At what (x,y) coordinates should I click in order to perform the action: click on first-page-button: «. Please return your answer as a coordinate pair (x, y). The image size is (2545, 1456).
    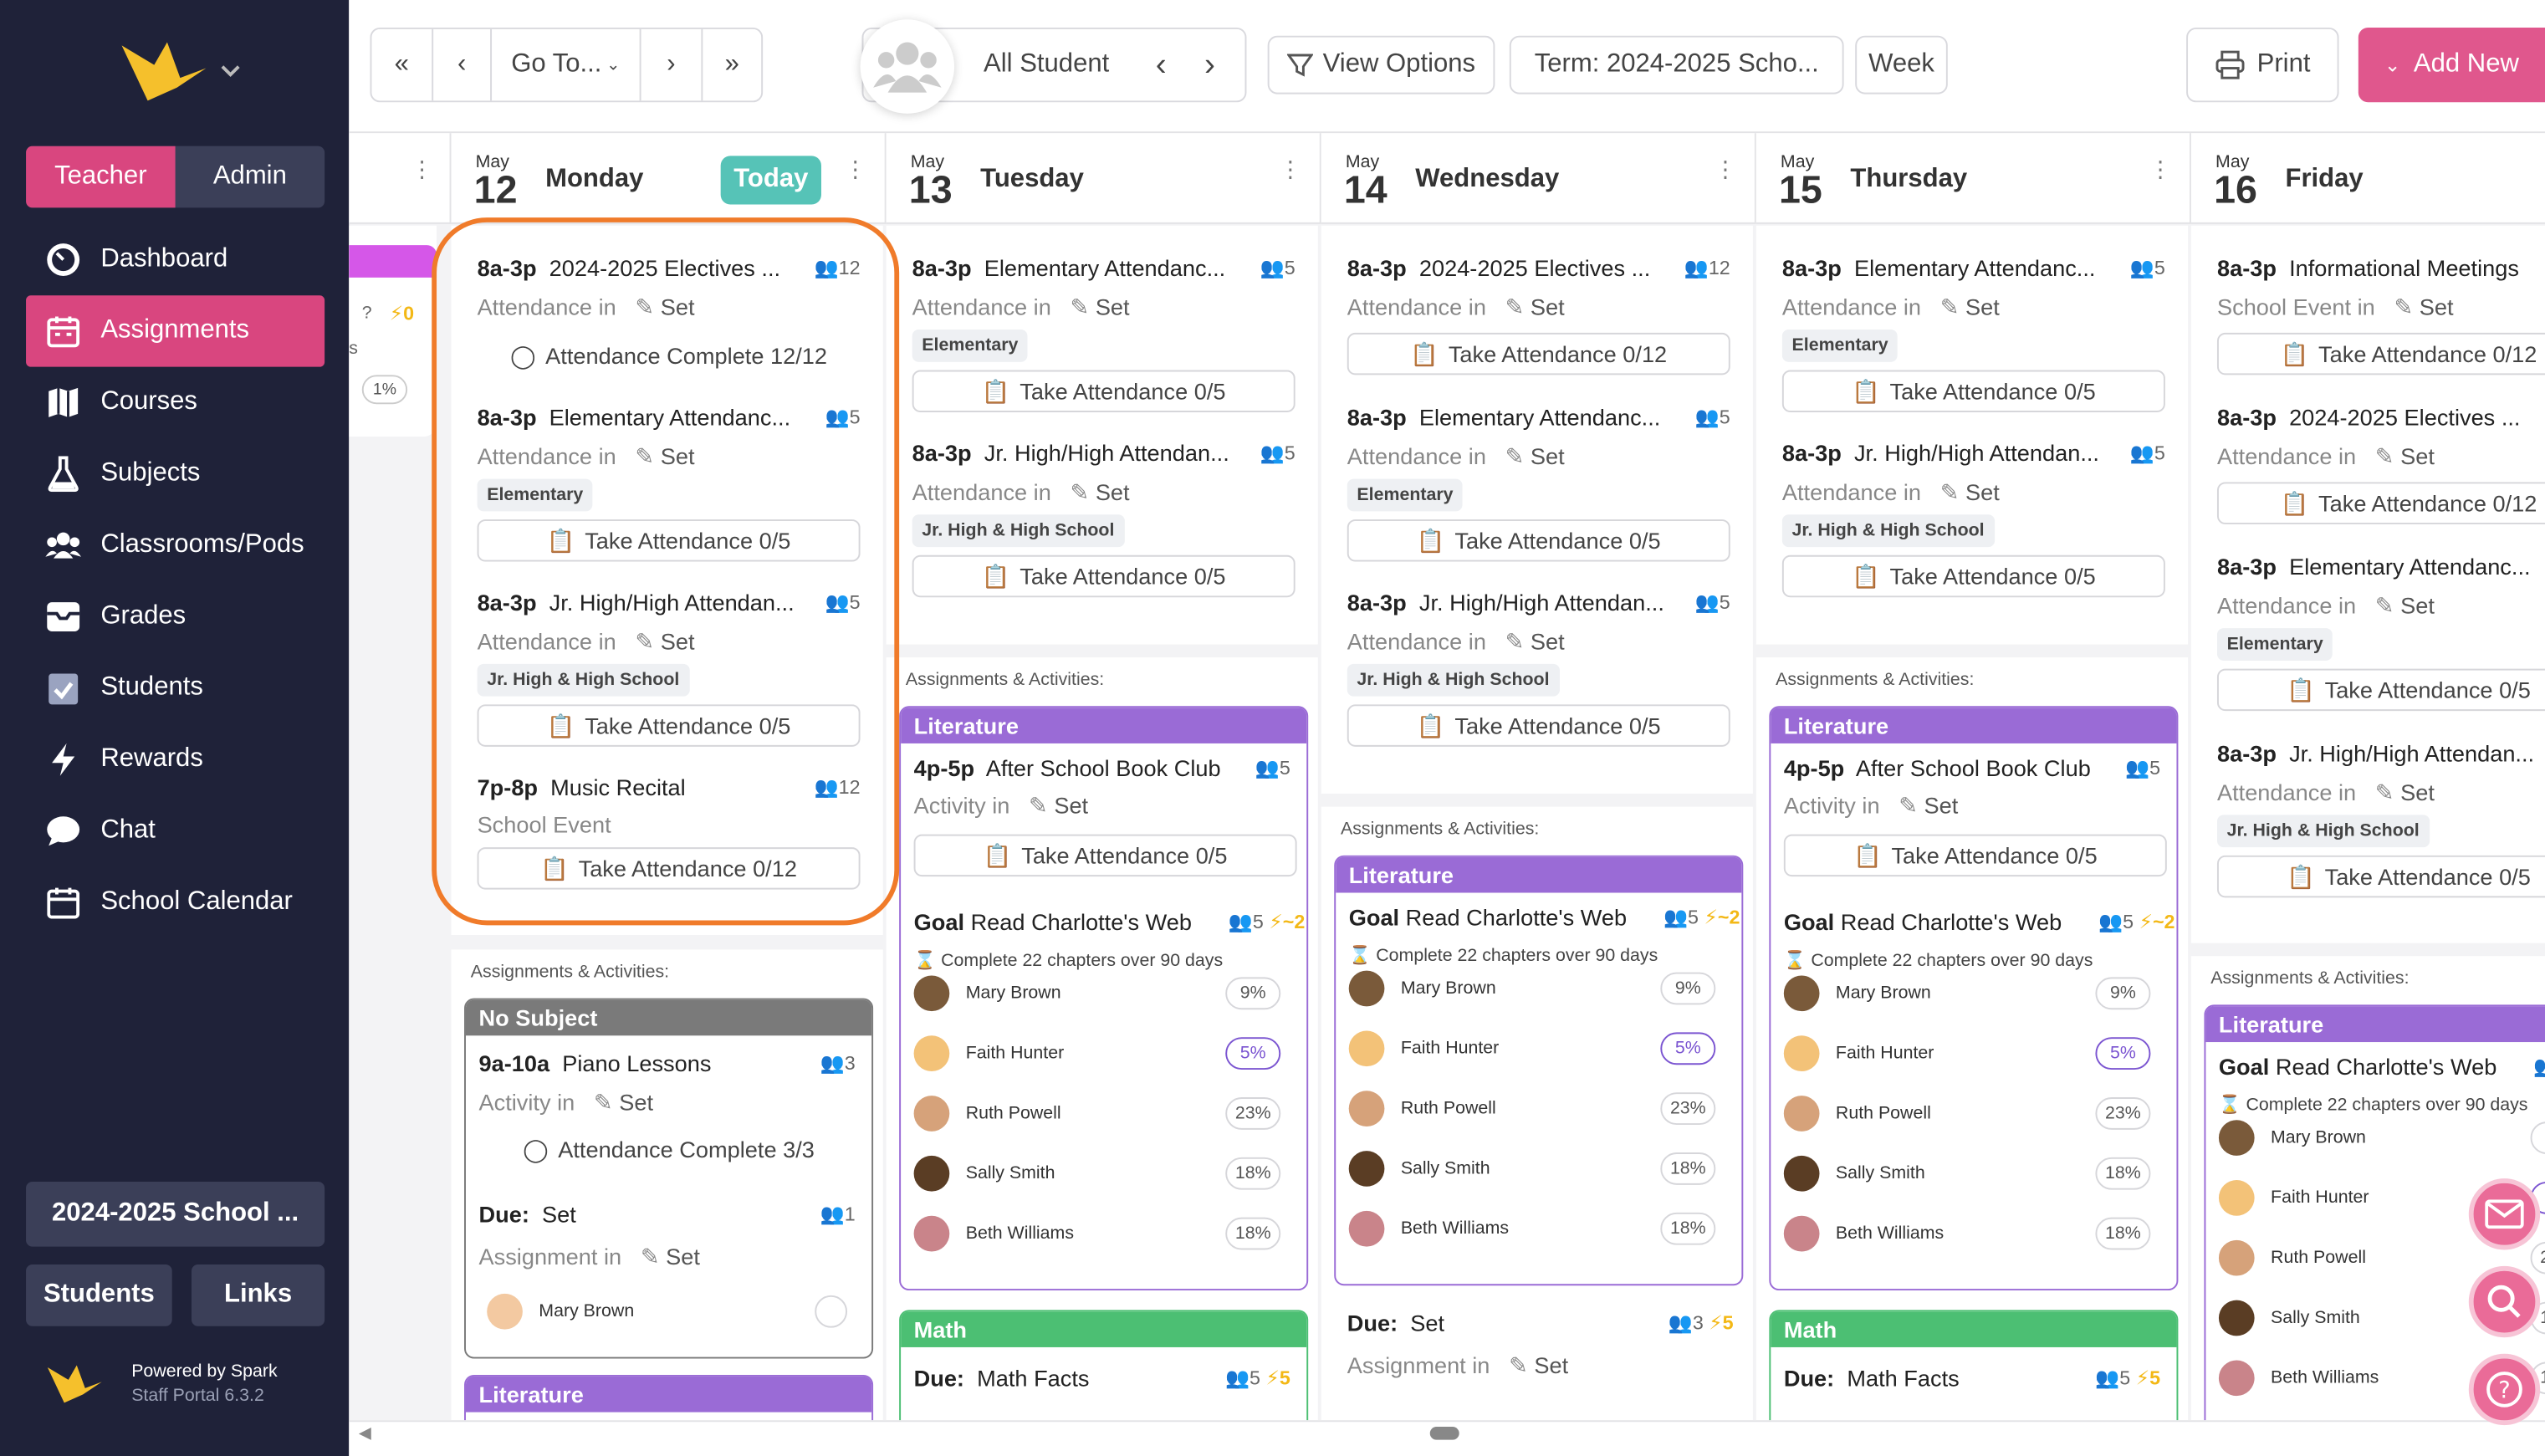
    Looking at the image, I should click on (402, 64).